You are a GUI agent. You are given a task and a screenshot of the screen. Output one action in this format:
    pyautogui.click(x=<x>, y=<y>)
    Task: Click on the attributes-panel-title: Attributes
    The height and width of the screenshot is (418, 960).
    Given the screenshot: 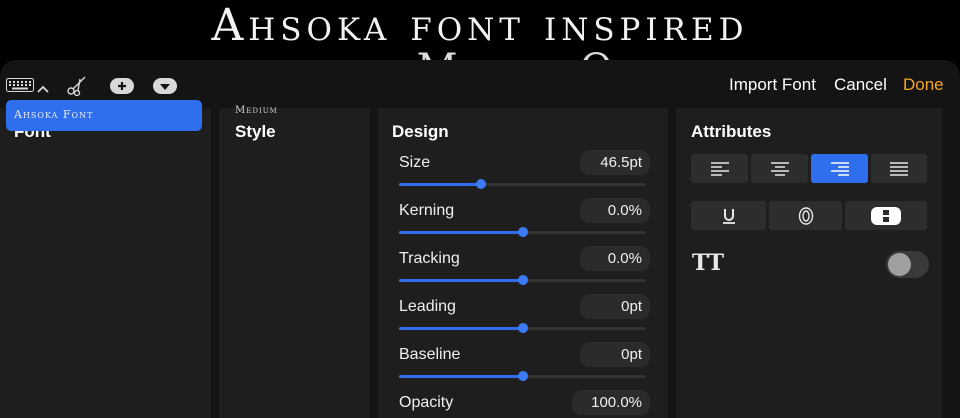 What is the action you would take?
    pyautogui.click(x=731, y=131)
    